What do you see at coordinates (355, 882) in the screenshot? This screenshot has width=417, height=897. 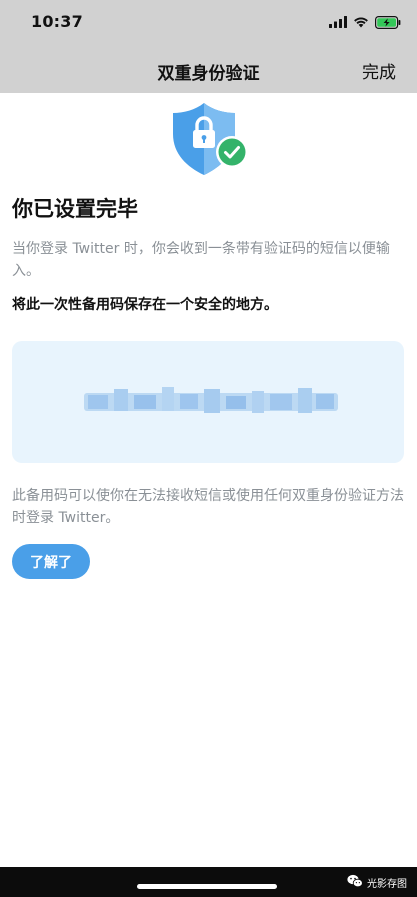 I see `wechat-icon` at bounding box center [355, 882].